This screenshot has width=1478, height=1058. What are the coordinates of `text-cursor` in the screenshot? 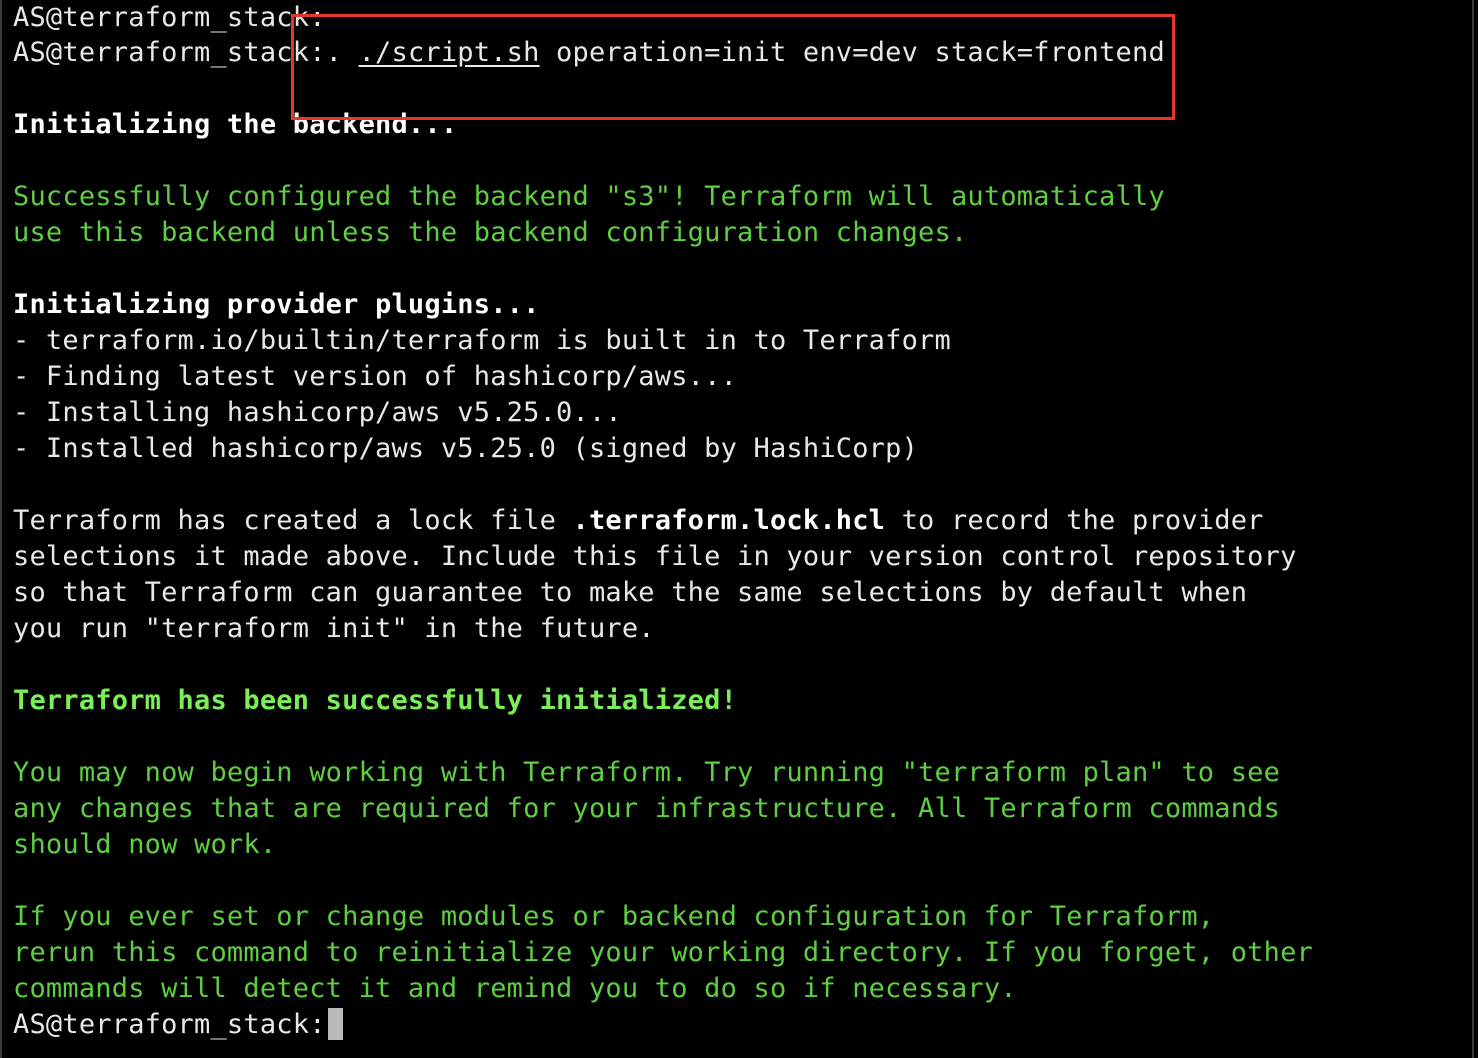 It's located at (335, 1024).